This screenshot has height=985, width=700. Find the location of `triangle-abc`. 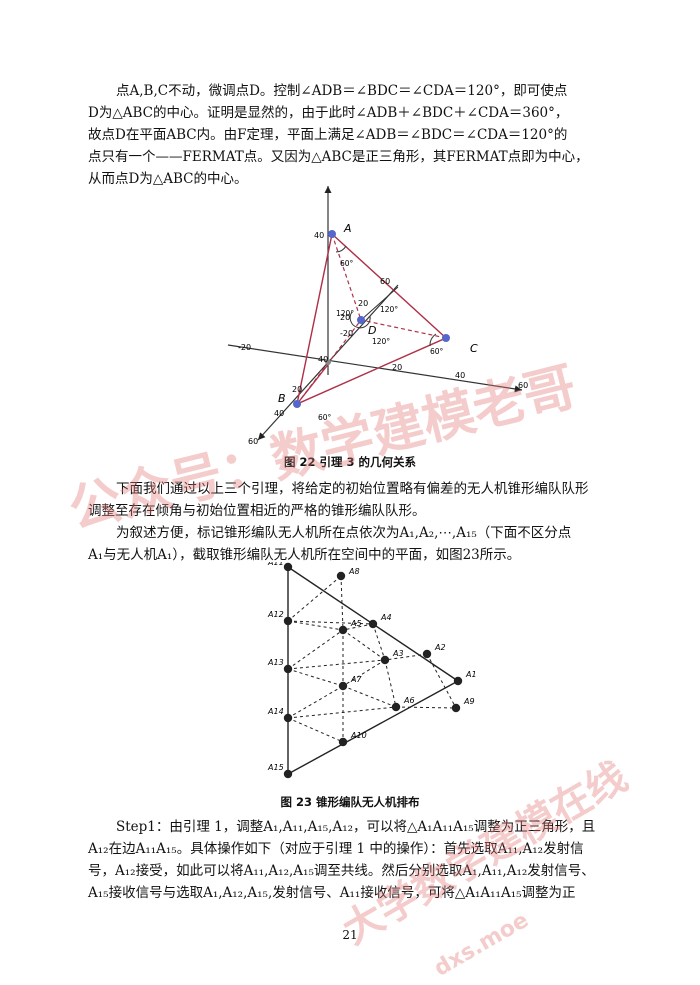

triangle-abc is located at coordinates (372, 319).